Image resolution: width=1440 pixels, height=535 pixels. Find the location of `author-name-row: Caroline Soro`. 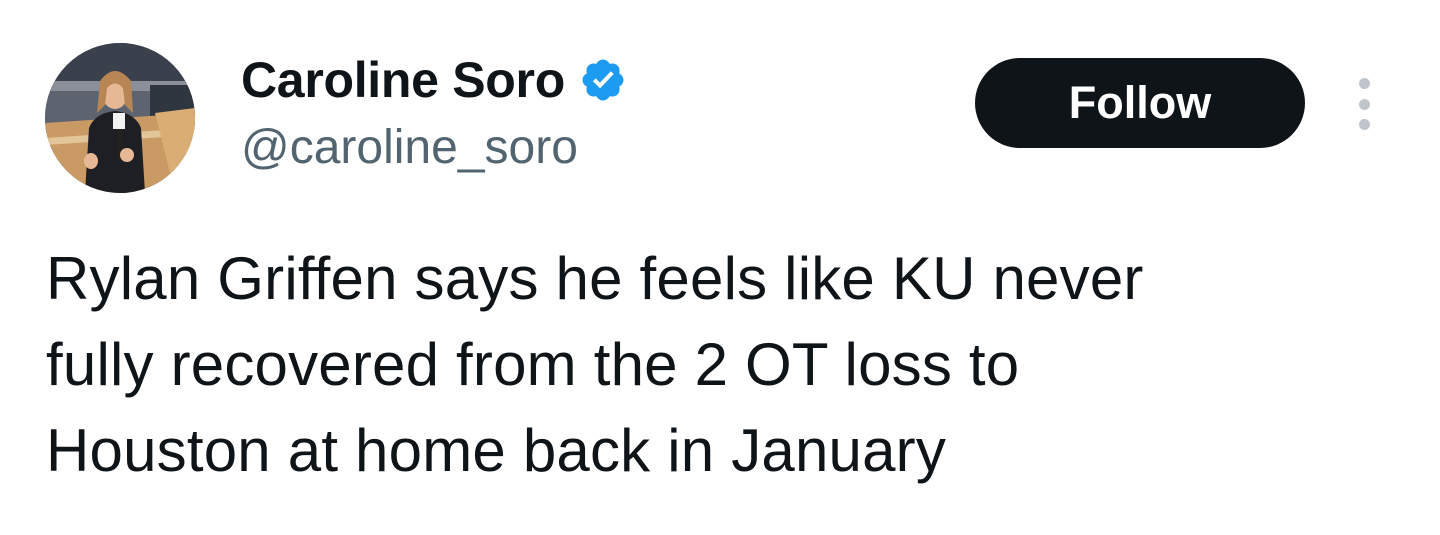

author-name-row: Caroline Soro is located at coordinates (434, 80).